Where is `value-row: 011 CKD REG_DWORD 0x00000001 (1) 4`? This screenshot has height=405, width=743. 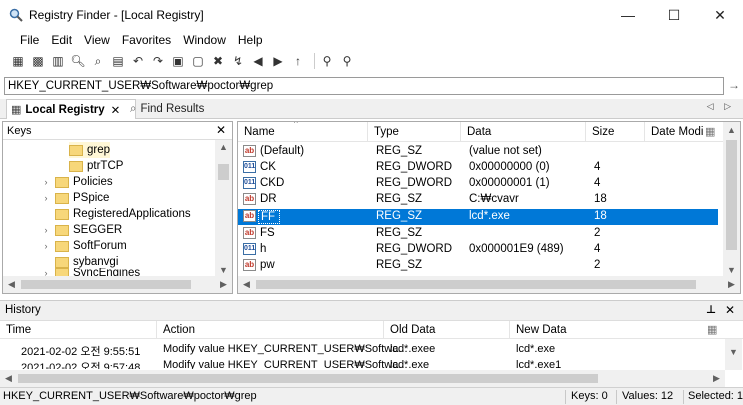
value-row: 011 CKD REG_DWORD 0x00000001 (1) 4 is located at coordinates (478, 184).